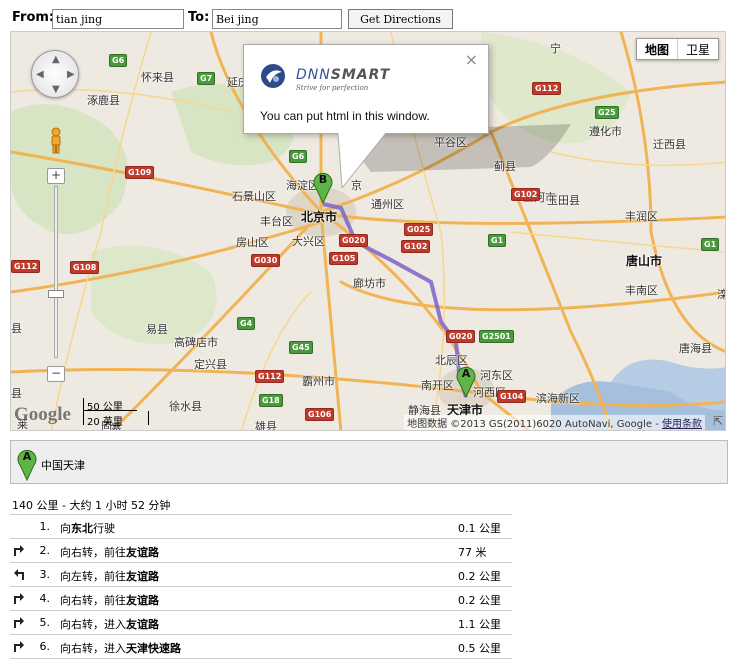 The height and width of the screenshot is (659, 735). I want to click on place-label: 通州区, so click(387, 204).